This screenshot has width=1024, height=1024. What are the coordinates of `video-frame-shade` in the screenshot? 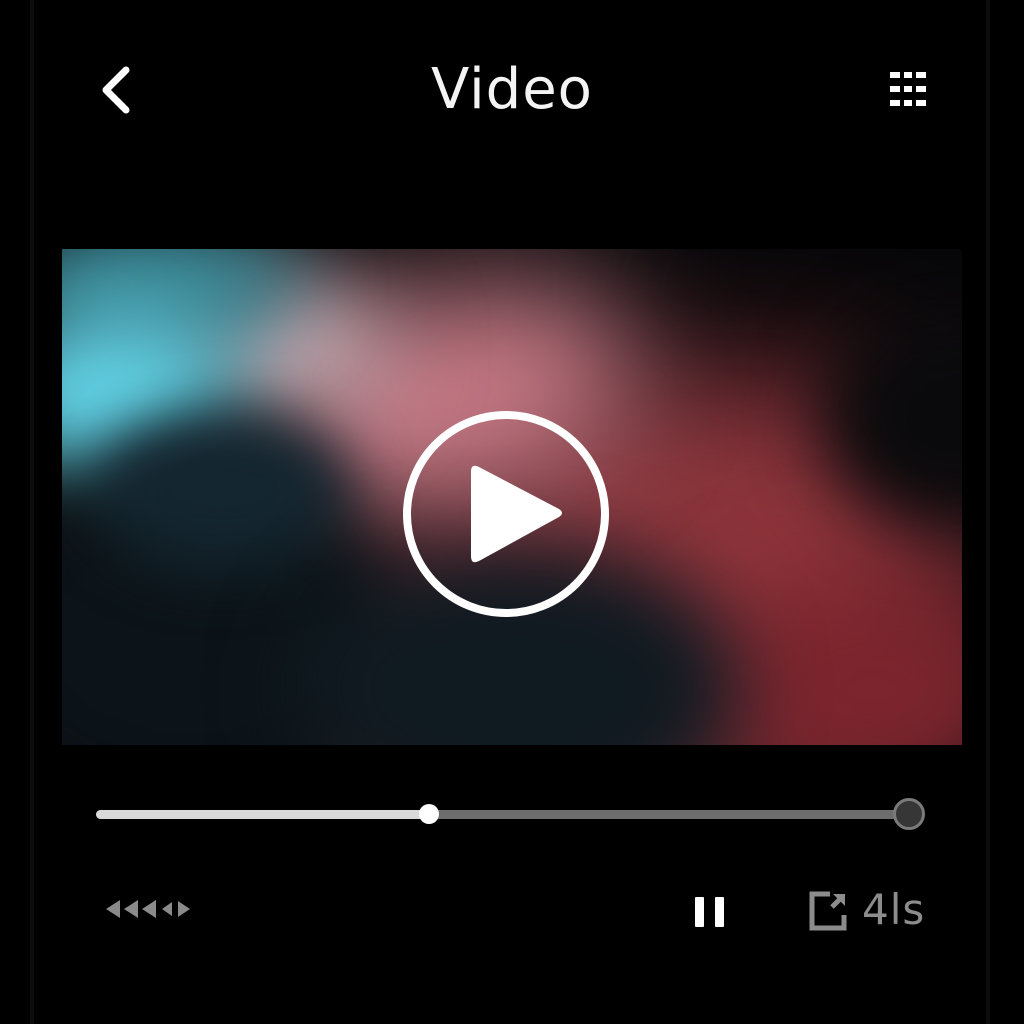 It's located at (222, 489).